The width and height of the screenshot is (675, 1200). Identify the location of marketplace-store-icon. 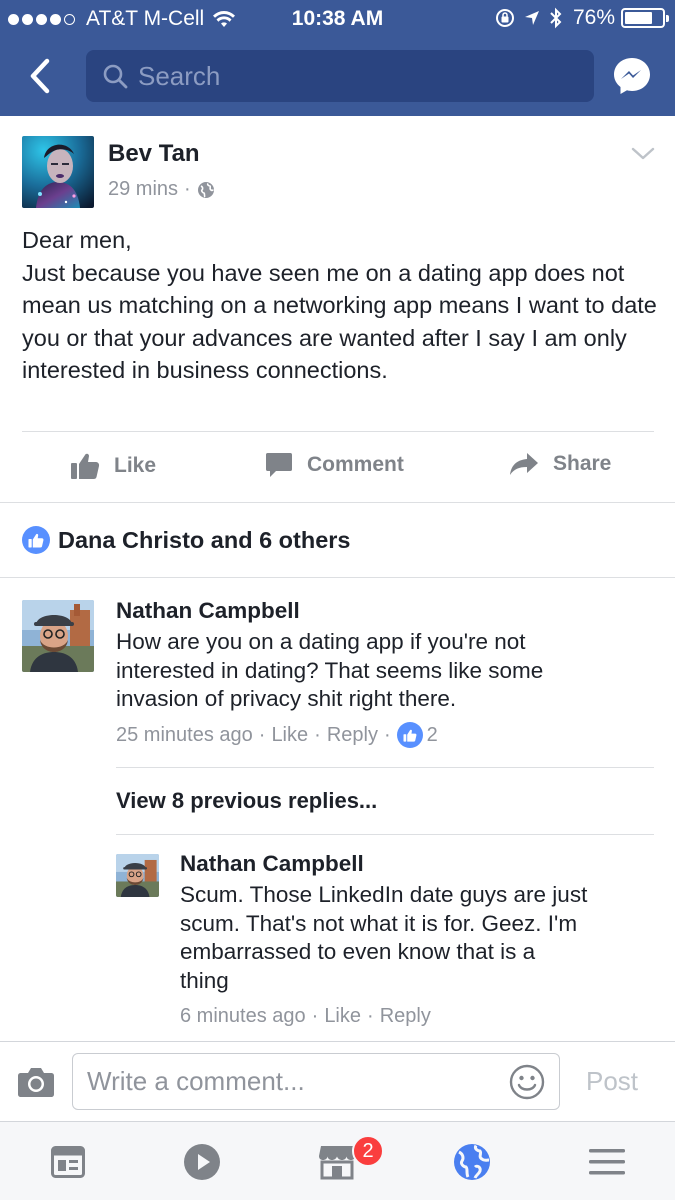
(337, 1163).